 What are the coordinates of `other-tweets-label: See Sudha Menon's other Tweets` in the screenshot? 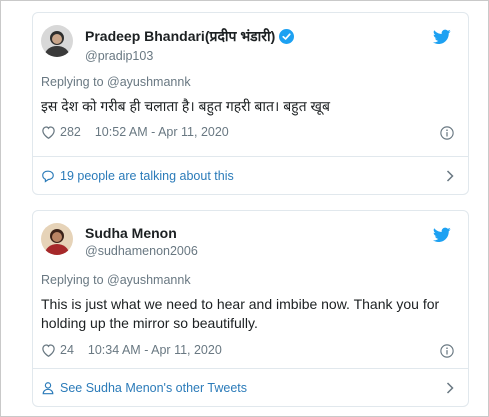 It's located at (153, 388).